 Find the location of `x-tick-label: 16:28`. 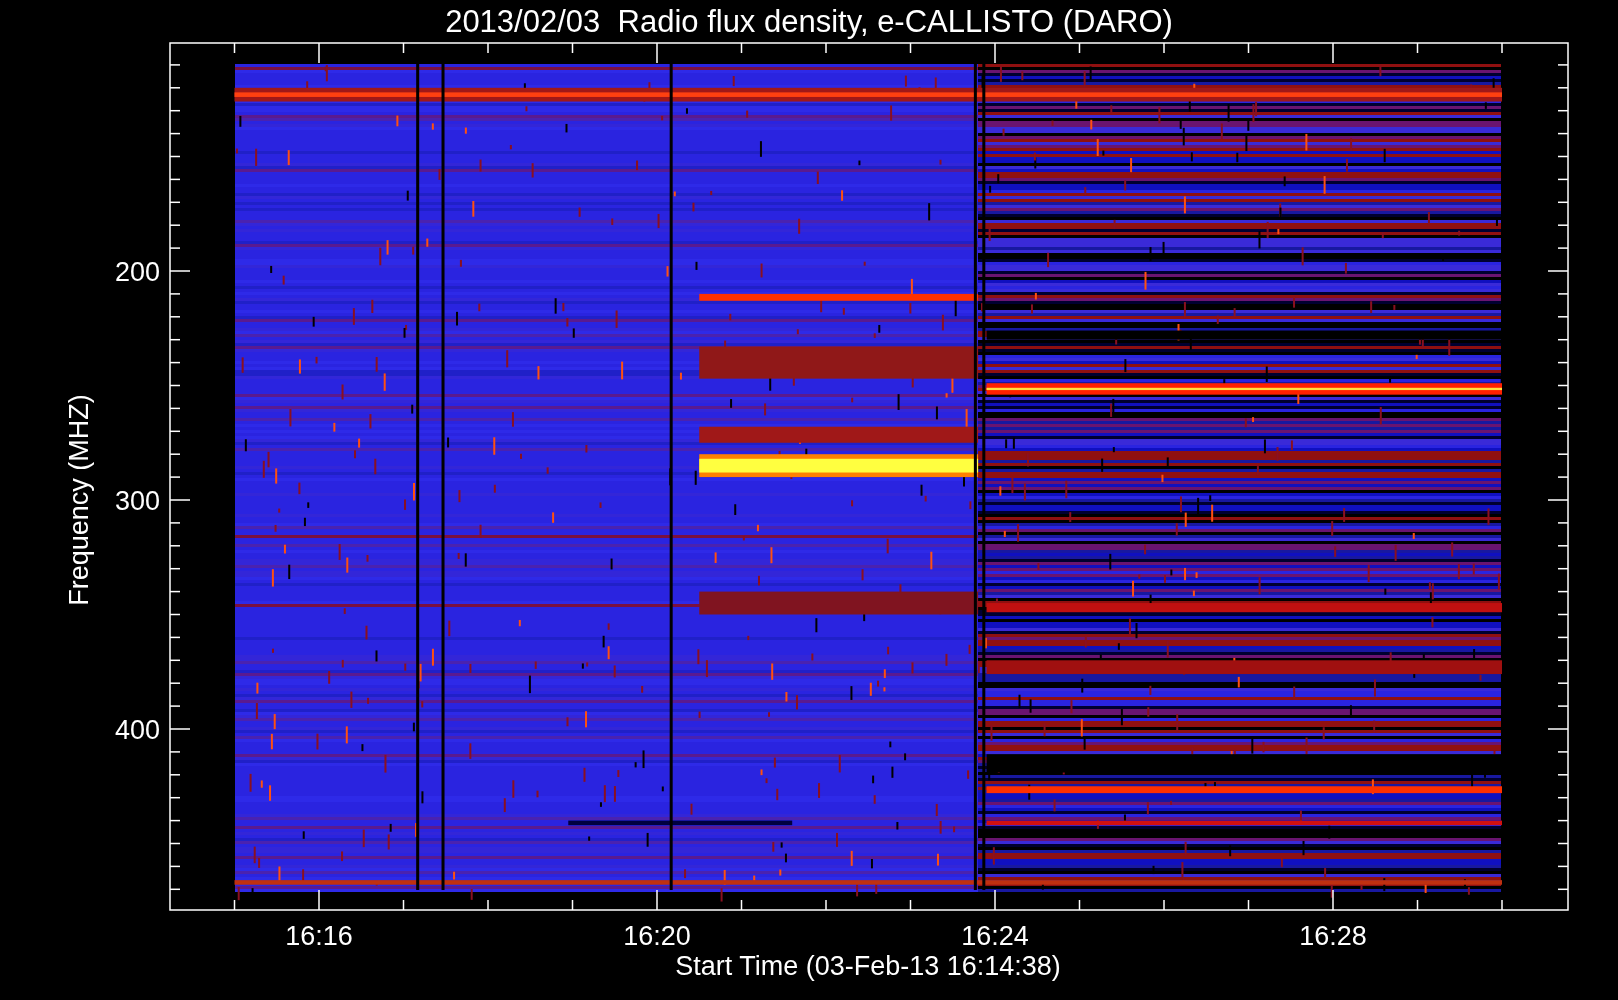

x-tick-label: 16:28 is located at coordinates (1333, 936).